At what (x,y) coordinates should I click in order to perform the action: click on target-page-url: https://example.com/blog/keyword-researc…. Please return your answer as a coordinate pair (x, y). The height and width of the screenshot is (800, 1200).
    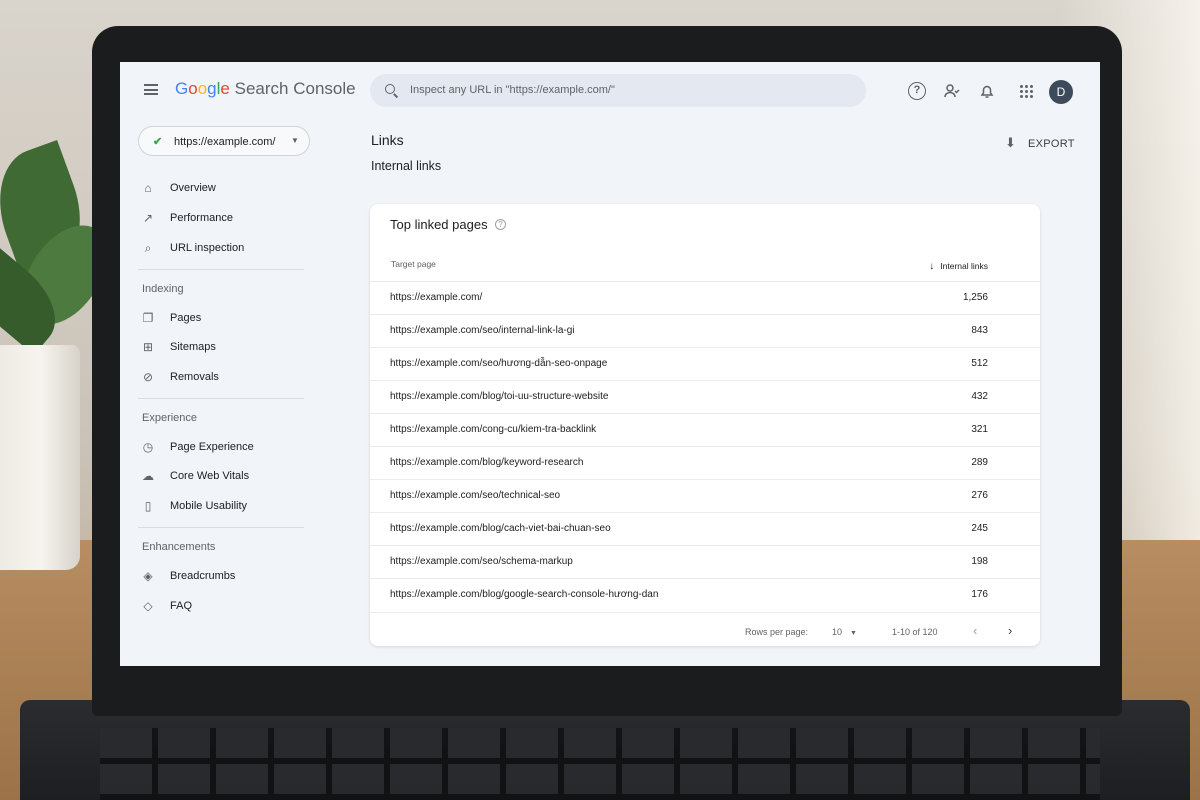
    Looking at the image, I should click on (486, 462).